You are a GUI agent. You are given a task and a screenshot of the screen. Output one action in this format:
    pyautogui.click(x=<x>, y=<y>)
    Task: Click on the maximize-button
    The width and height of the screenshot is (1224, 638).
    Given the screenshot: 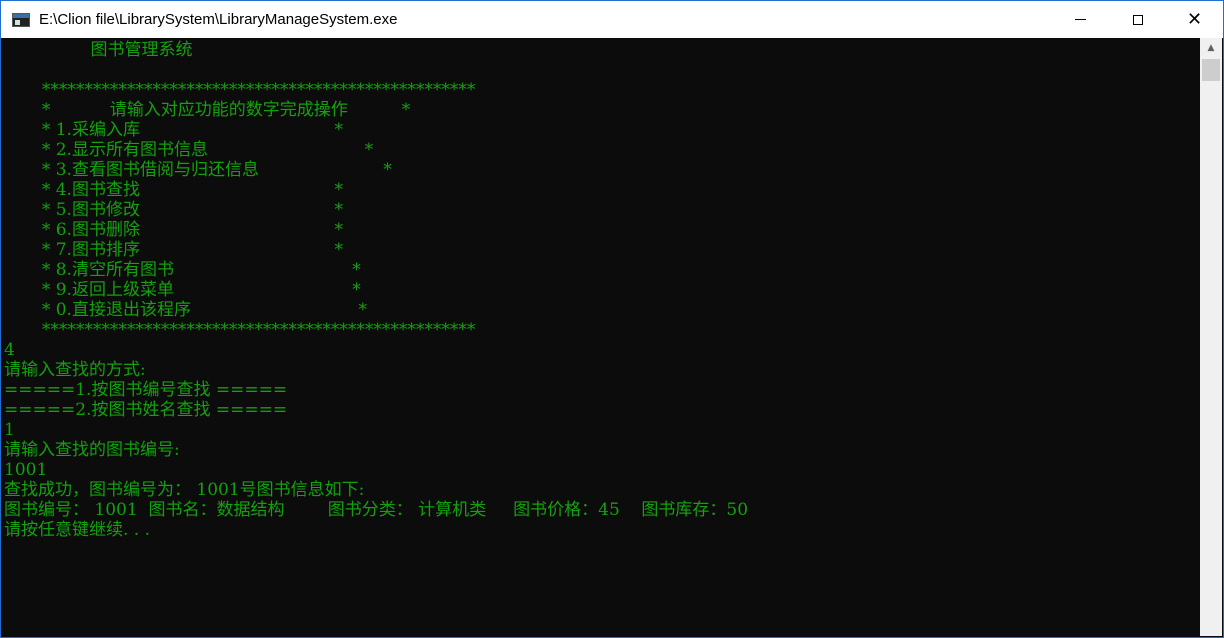 What is the action you would take?
    pyautogui.click(x=1137, y=19)
    